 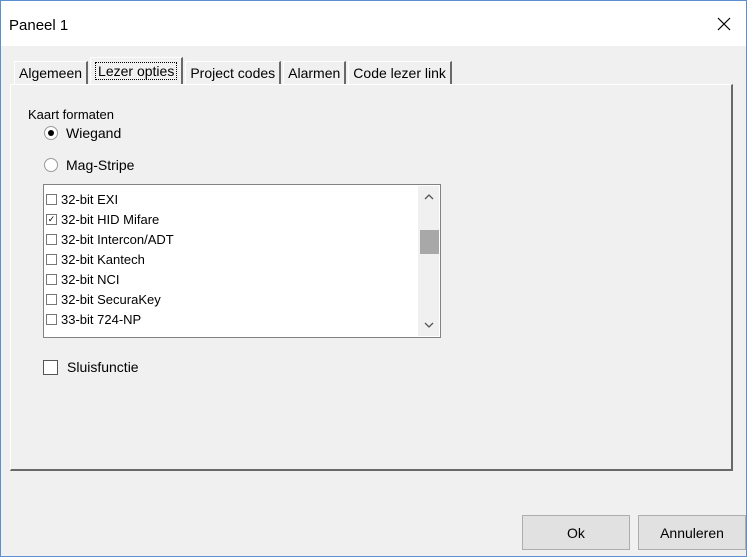 I want to click on list-item: 32-bit Intercon/ADT, so click(x=110, y=239).